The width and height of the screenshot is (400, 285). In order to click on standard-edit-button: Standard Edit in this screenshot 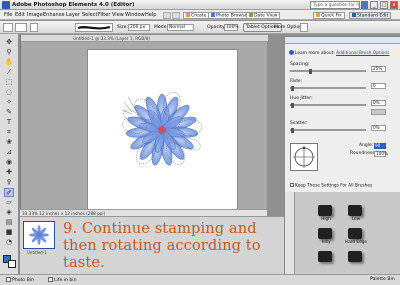, I will do `click(370, 15)`.